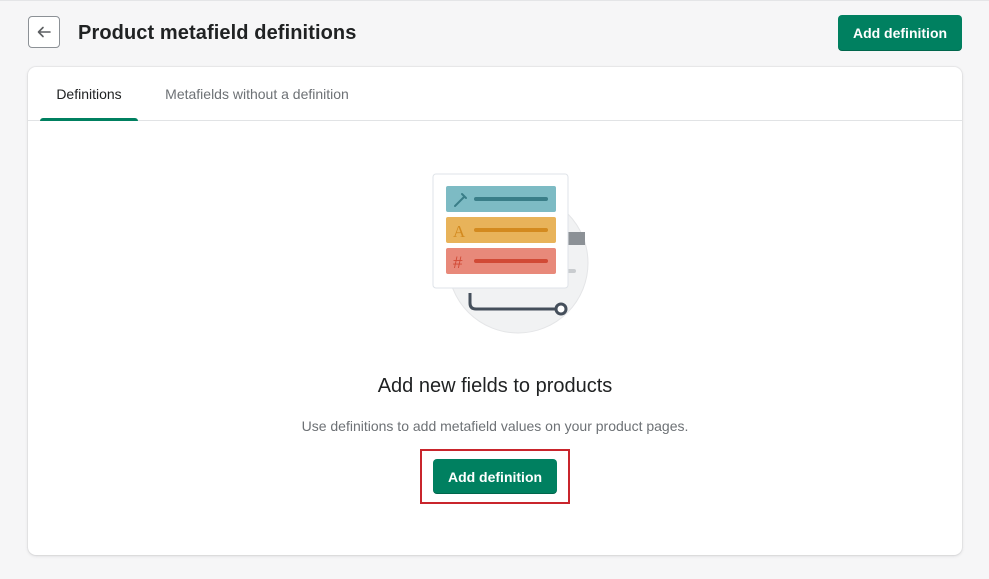 Image resolution: width=989 pixels, height=579 pixels. I want to click on active-tab-indicator, so click(89, 119).